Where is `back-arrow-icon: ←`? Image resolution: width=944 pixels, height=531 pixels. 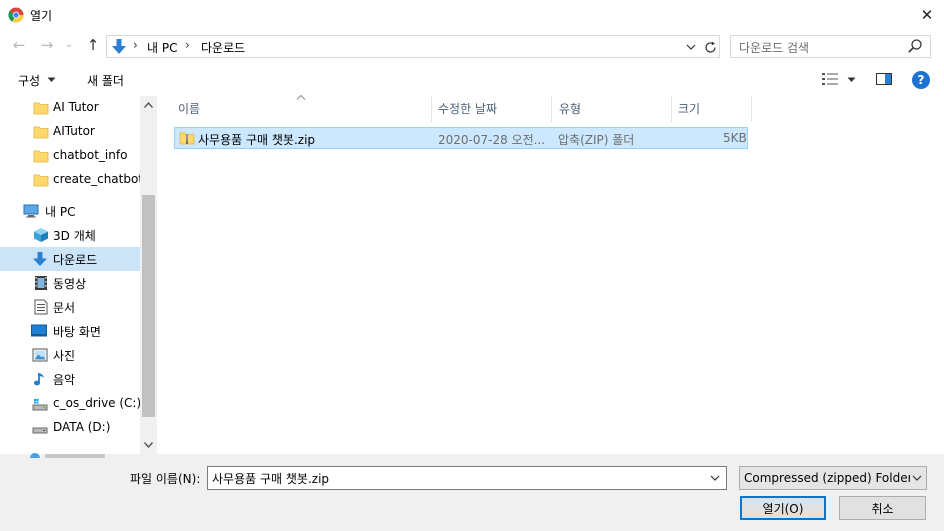
back-arrow-icon: ← is located at coordinates (19, 45).